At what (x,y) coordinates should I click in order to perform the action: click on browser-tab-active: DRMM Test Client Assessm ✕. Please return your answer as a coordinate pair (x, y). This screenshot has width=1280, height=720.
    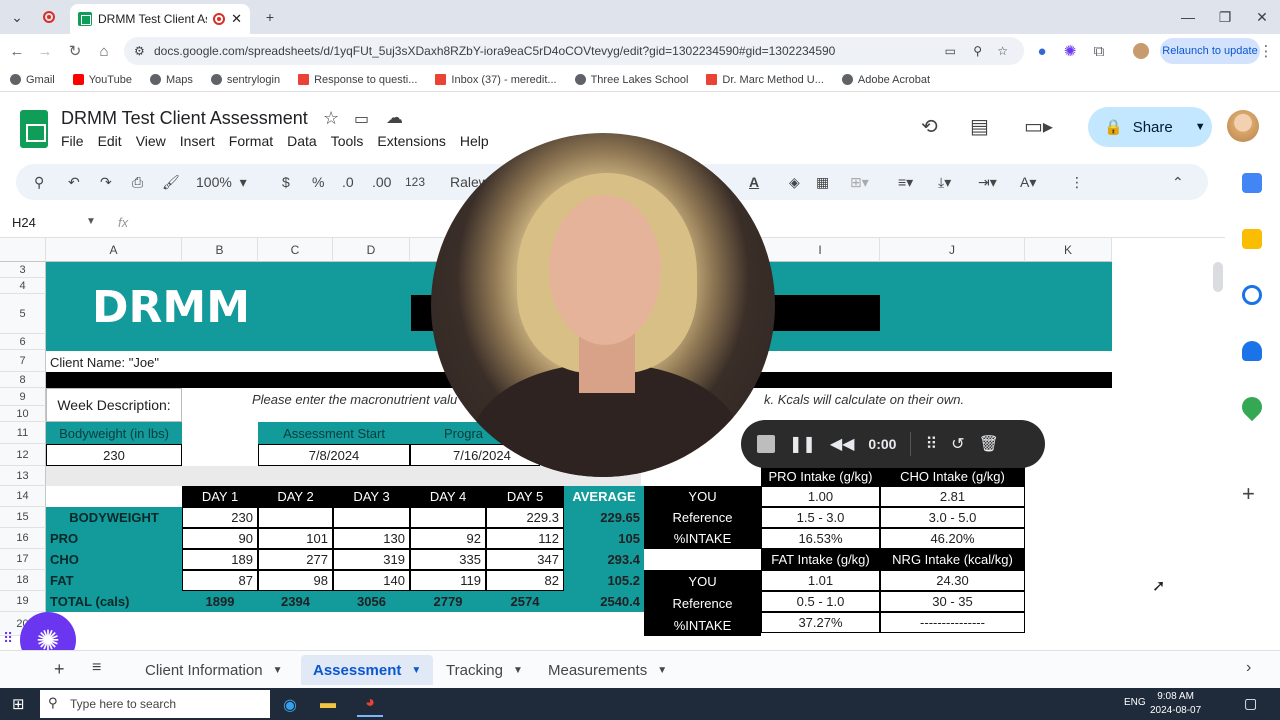
    Looking at the image, I should click on (160, 19).